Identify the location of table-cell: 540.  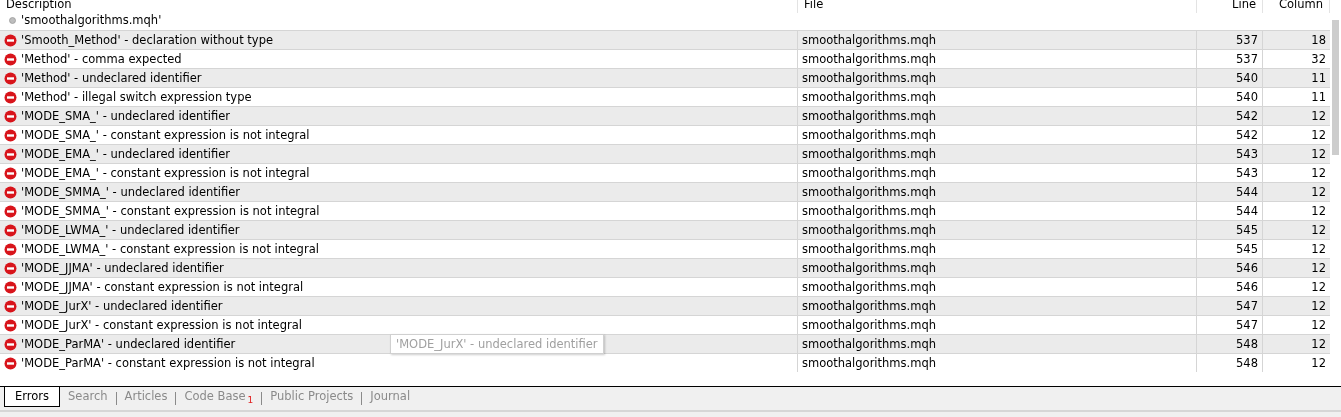
(1230, 78).